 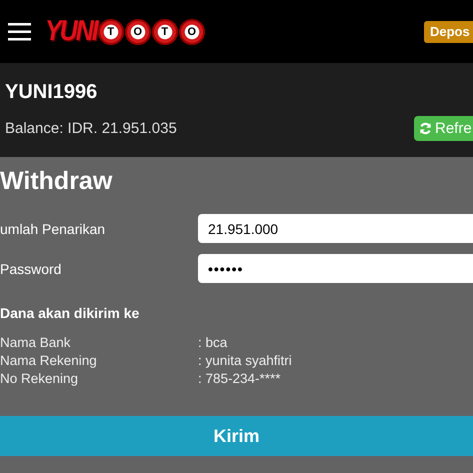 What do you see at coordinates (70, 313) in the screenshot?
I see `section-heading: Dana akan dikirim ke` at bounding box center [70, 313].